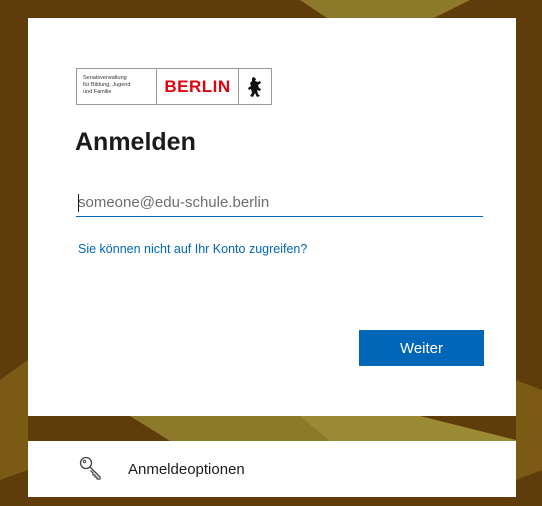 The image size is (542, 506). I want to click on berlin-bear-icon, so click(255, 86).